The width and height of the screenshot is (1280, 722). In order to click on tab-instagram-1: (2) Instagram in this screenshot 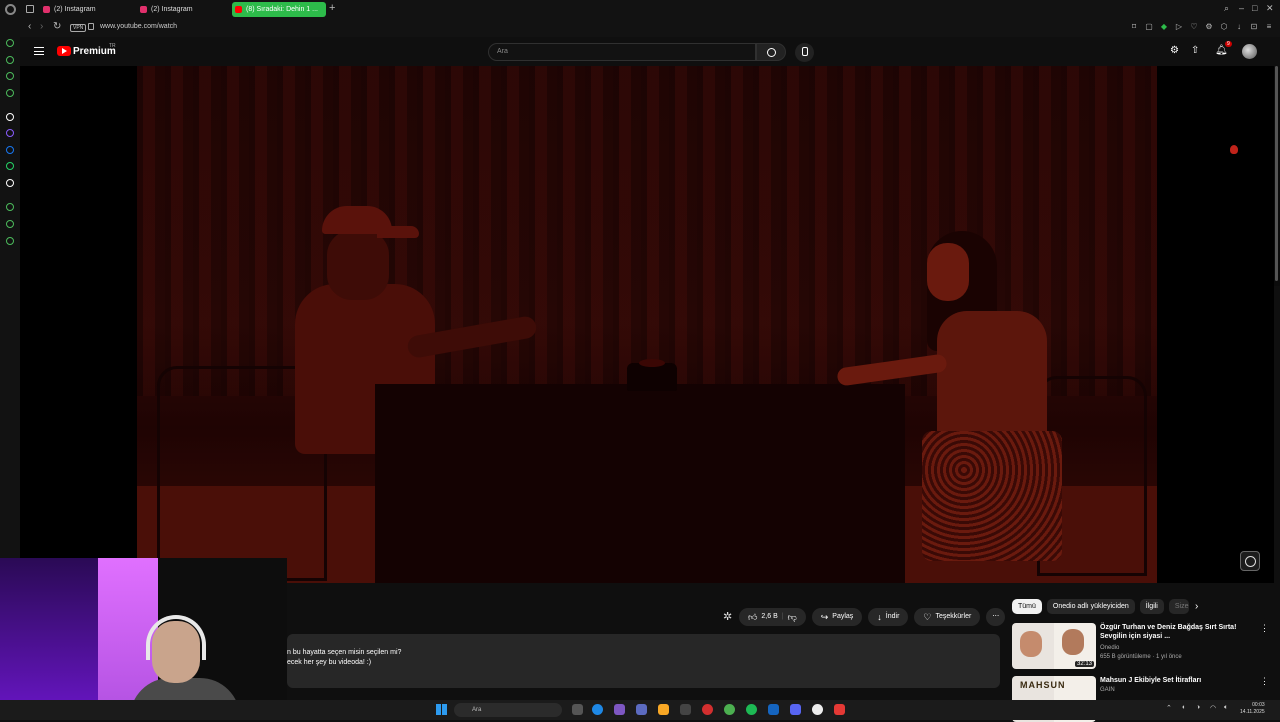, I will do `click(87, 9)`.